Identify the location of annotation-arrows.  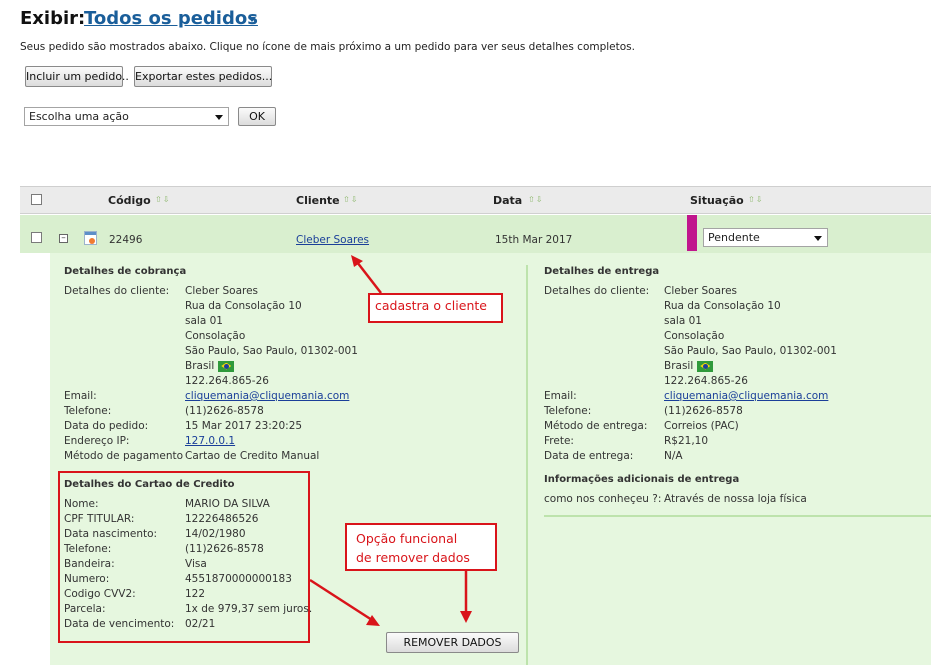
(390, 440).